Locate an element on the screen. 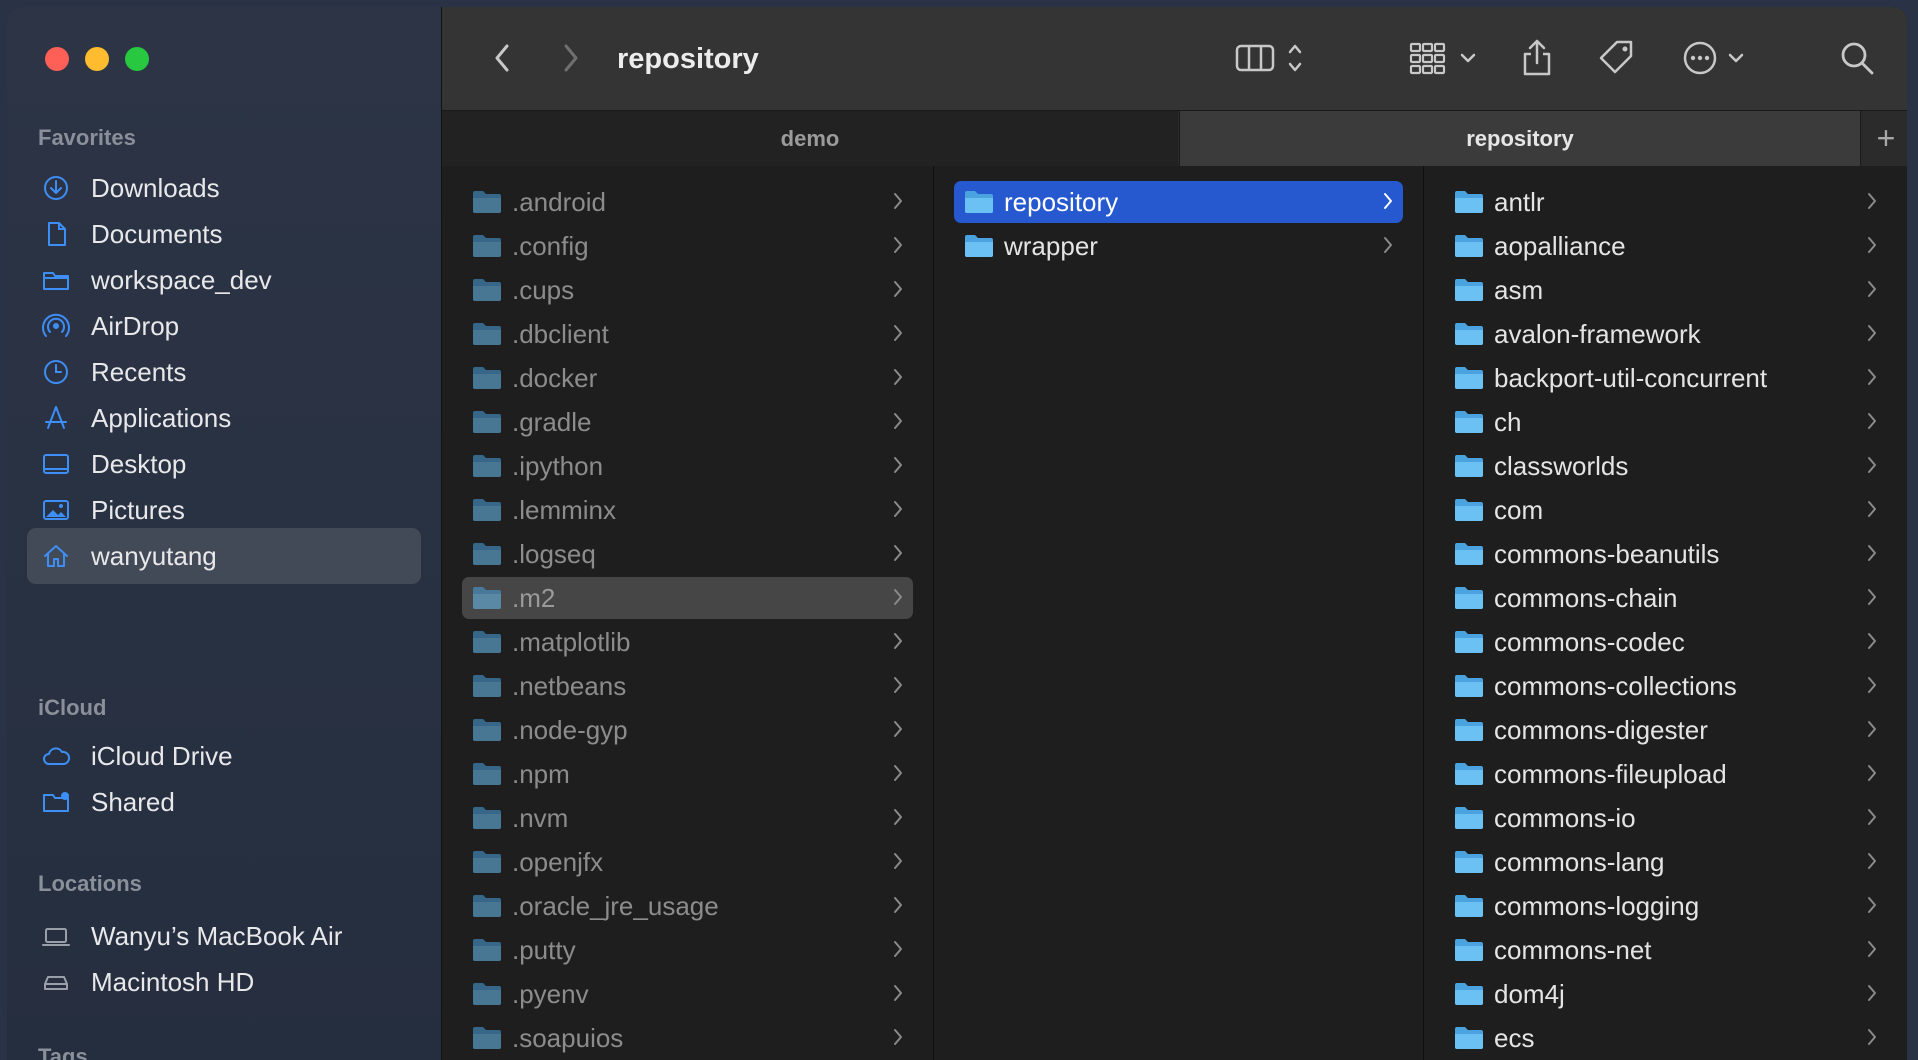  folder-row: commons-beanutils is located at coordinates (1665, 554).